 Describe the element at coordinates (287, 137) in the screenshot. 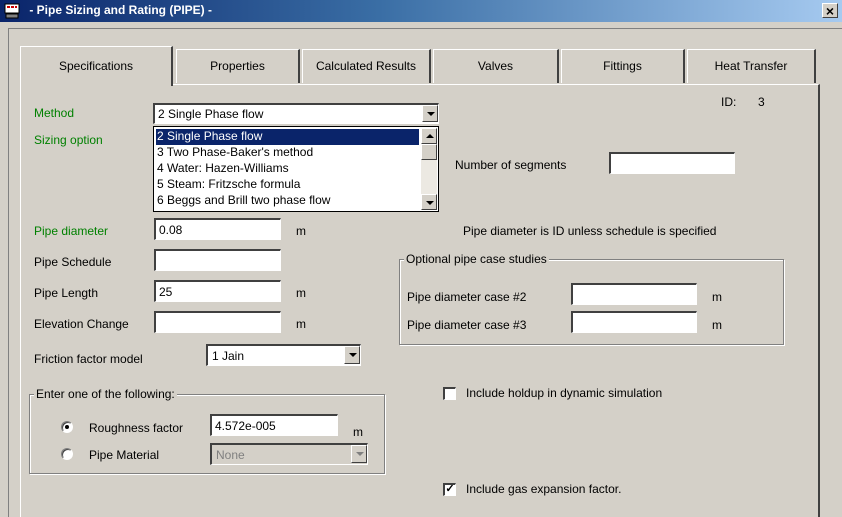

I see `dropdown-option: 2 Single Phase flow` at that location.